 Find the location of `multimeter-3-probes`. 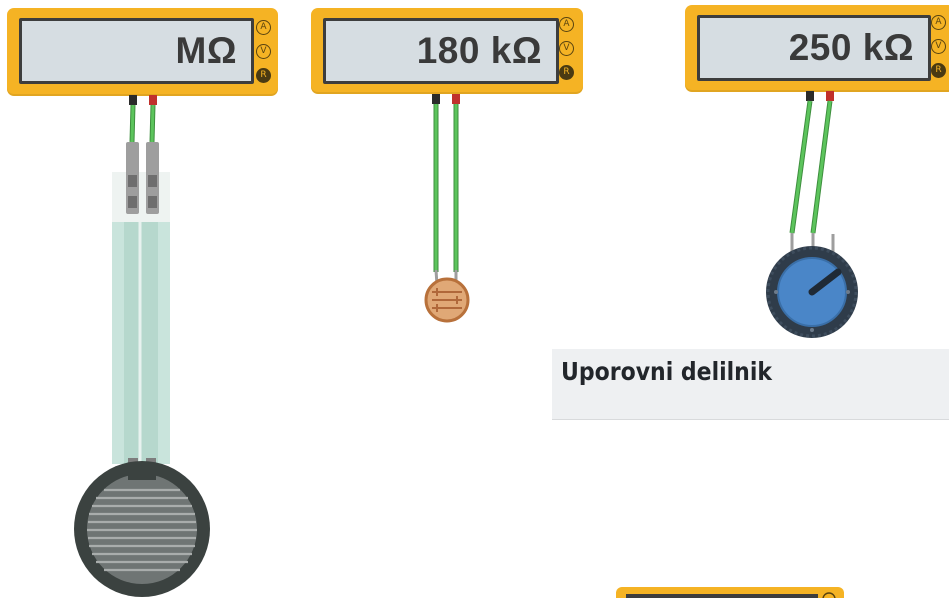

multimeter-3-probes is located at coordinates (820, 96).